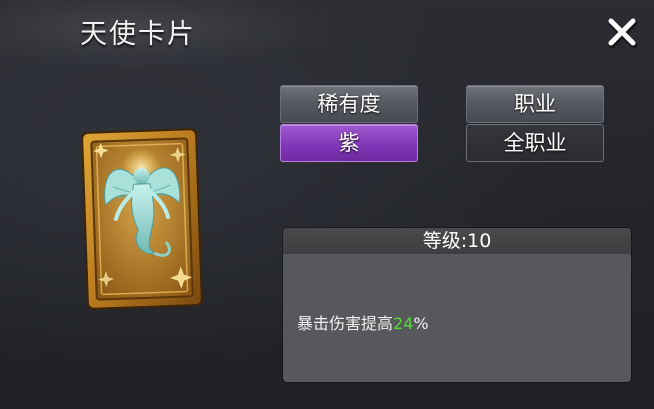 The width and height of the screenshot is (654, 409). What do you see at coordinates (457, 241) in the screenshot?
I see `level-header: 等级:10` at bounding box center [457, 241].